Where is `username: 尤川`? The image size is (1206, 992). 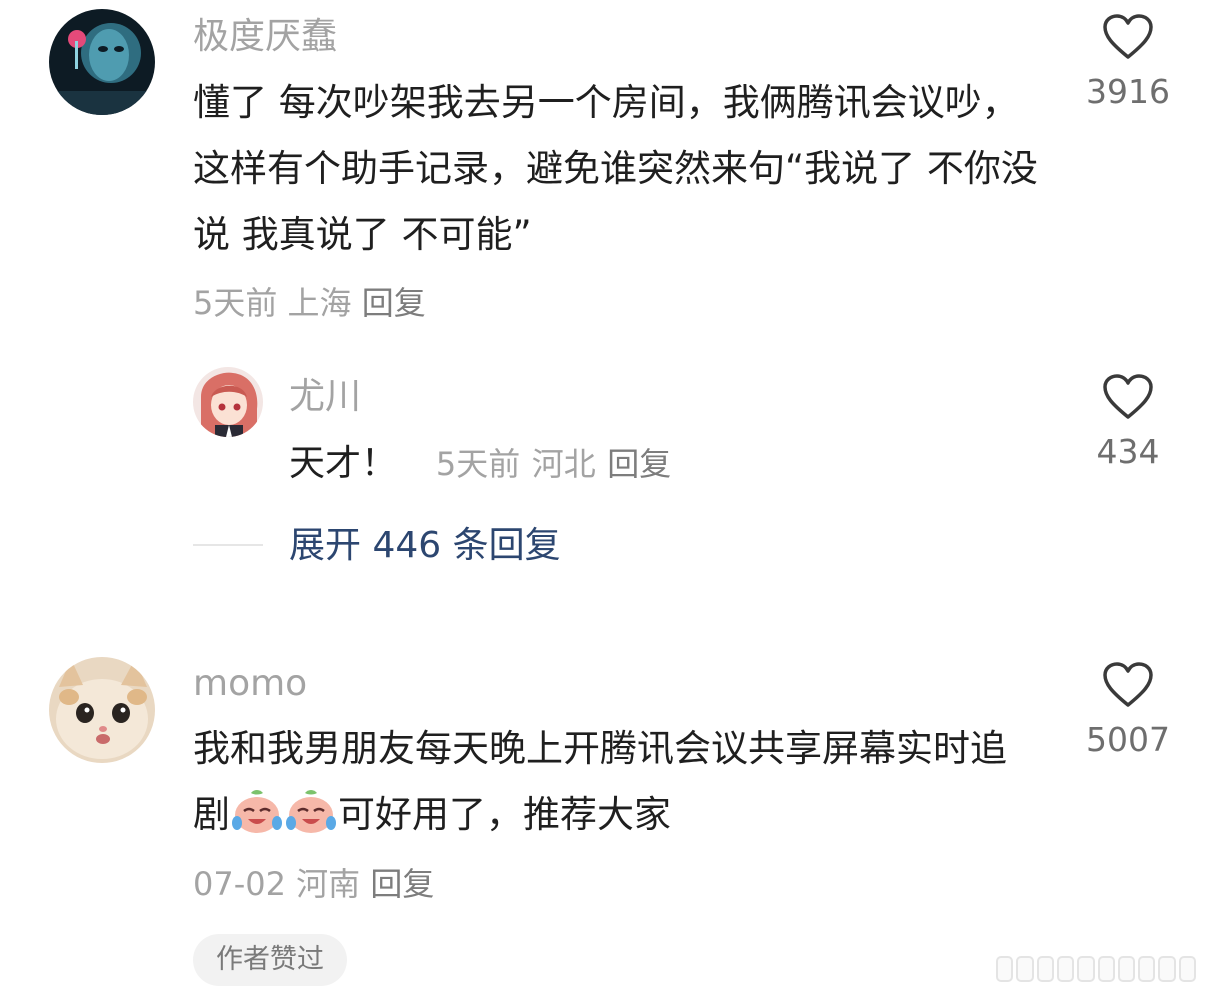
username: 尤川 is located at coordinates (325, 397).